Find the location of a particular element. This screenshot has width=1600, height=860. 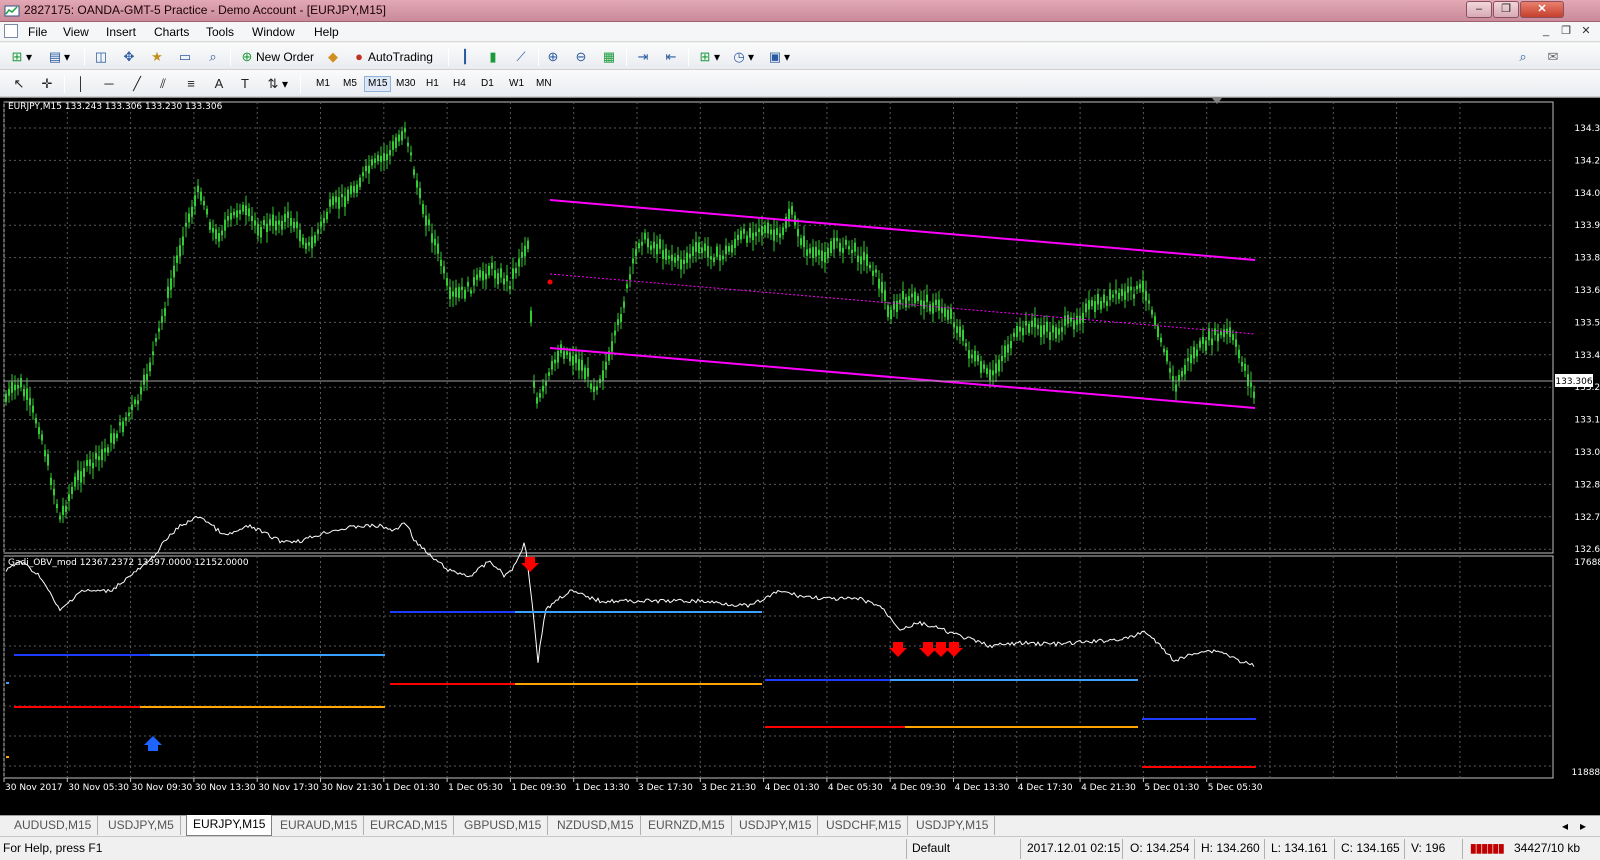

menu-window: Window is located at coordinates (273, 32).